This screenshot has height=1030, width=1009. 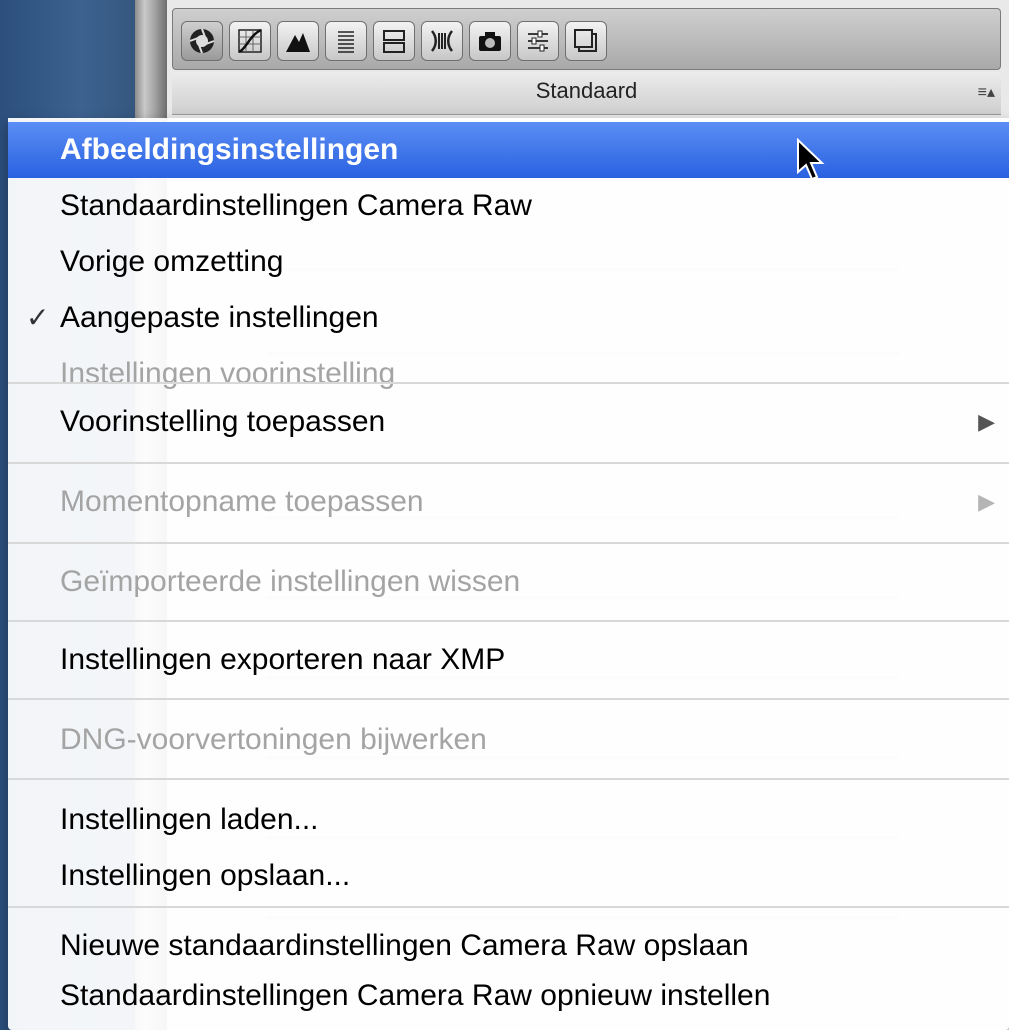 I want to click on menu-item-custom-settings: ✓ Aangepaste instellingen, so click(x=508, y=318).